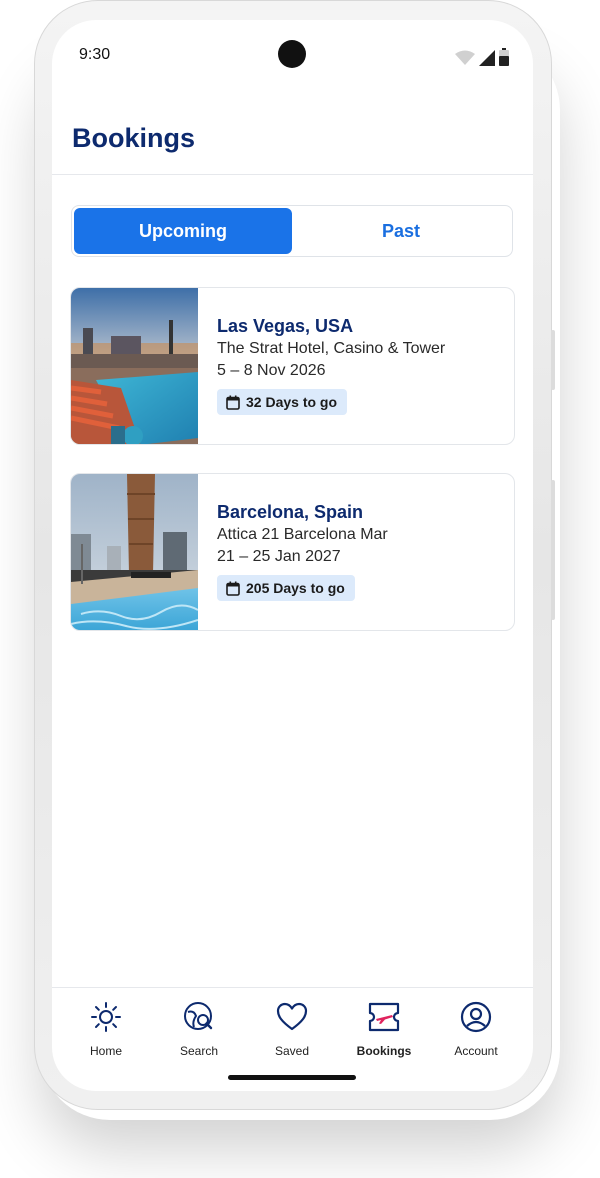 The image size is (600, 1178). I want to click on booking-dates: 5 – 8 Nov 2026, so click(271, 370).